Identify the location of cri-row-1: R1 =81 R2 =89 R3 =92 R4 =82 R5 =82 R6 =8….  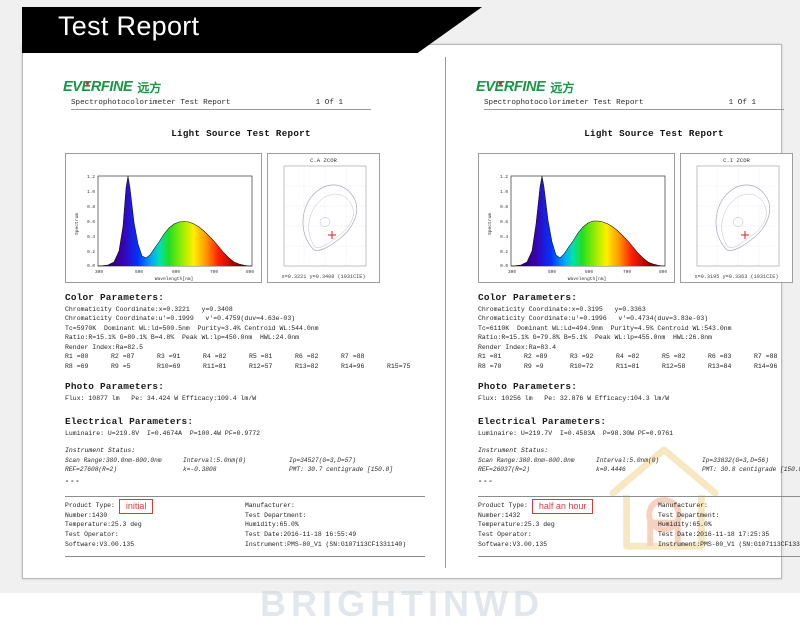
(639, 357).